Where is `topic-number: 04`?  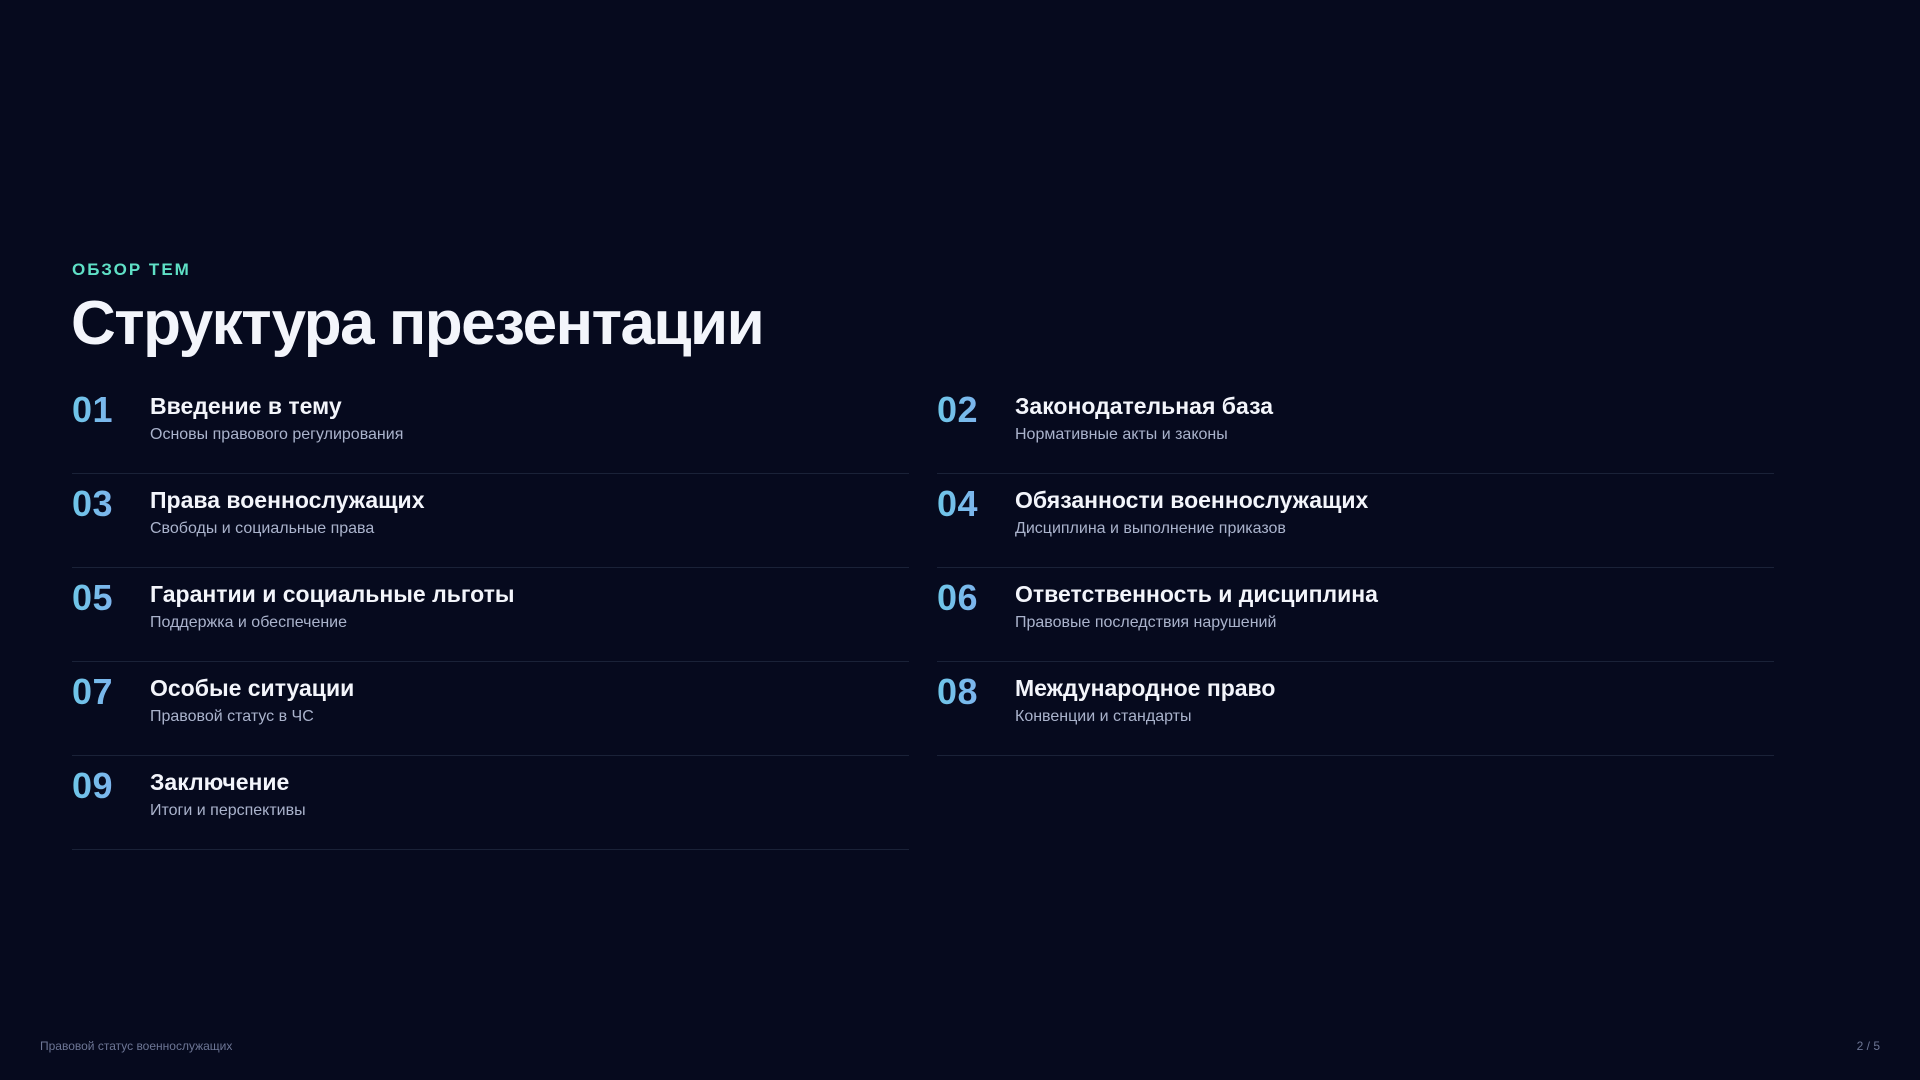 topic-number: 04 is located at coordinates (976, 504).